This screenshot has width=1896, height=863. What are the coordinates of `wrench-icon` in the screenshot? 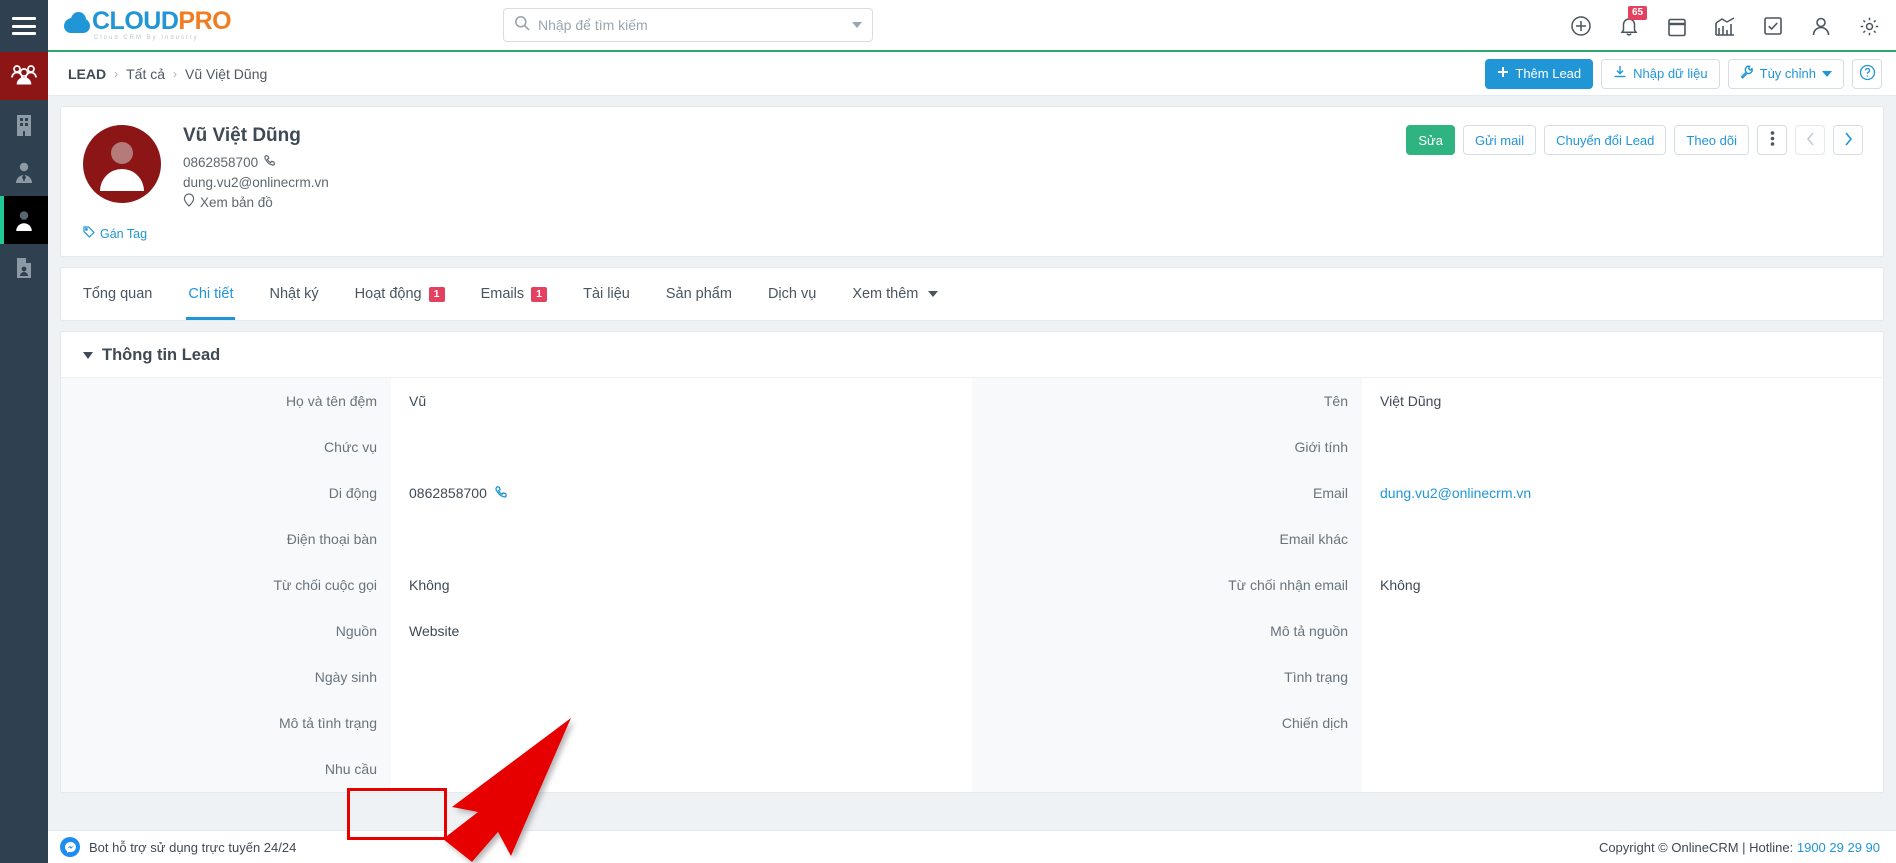 It's located at (1747, 73).